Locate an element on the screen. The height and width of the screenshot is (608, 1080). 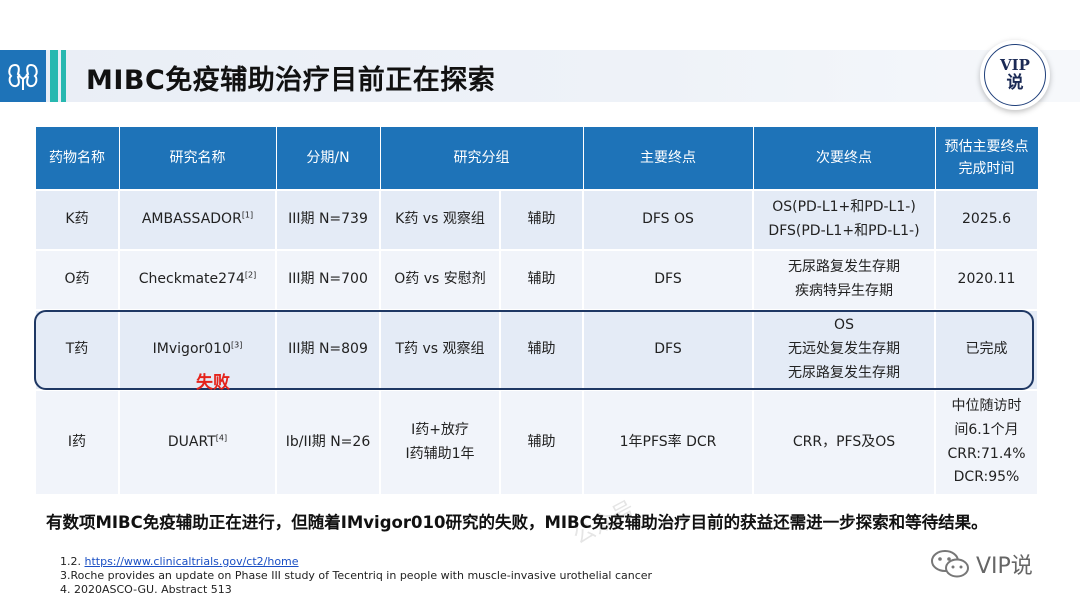
study-name: AMBASSADOR is located at coordinates (191, 219).